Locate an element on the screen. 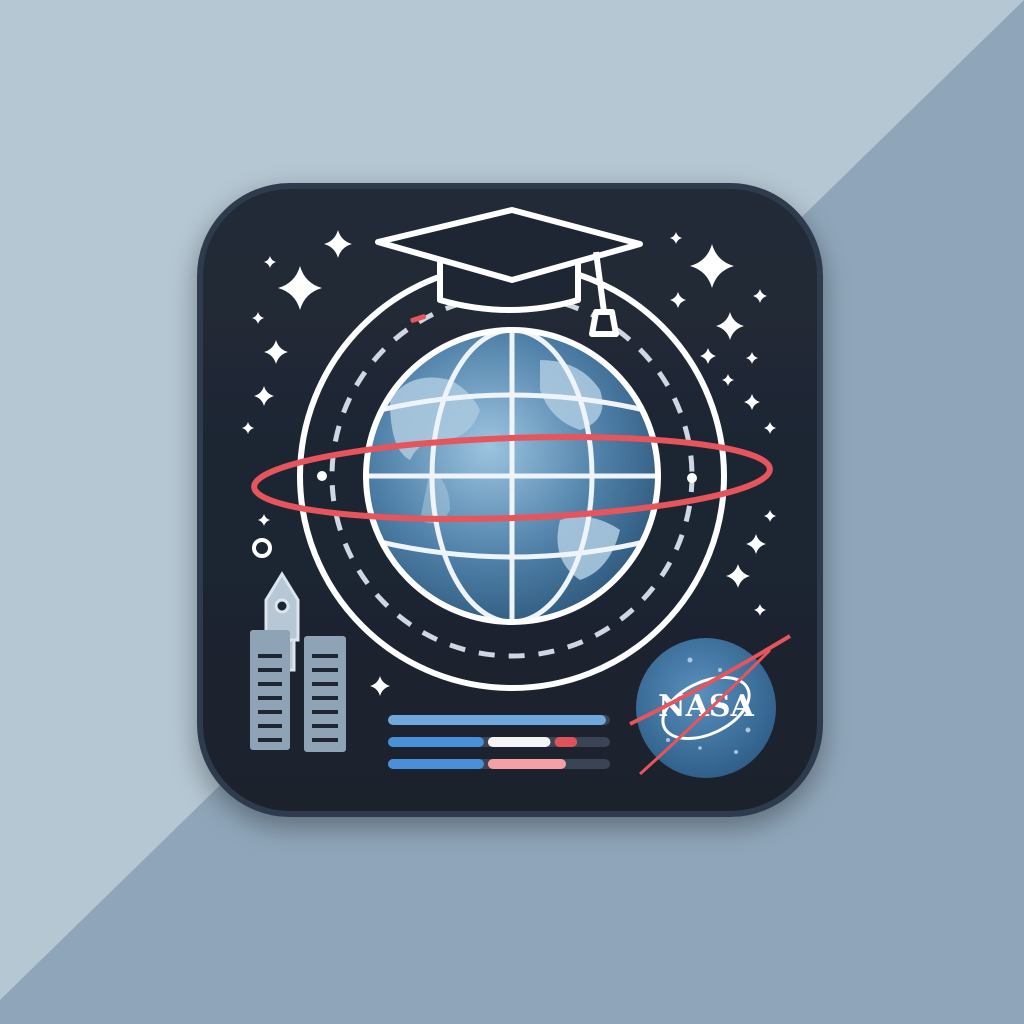 This screenshot has width=1024, height=1024. progress-bars is located at coordinates (499, 742).